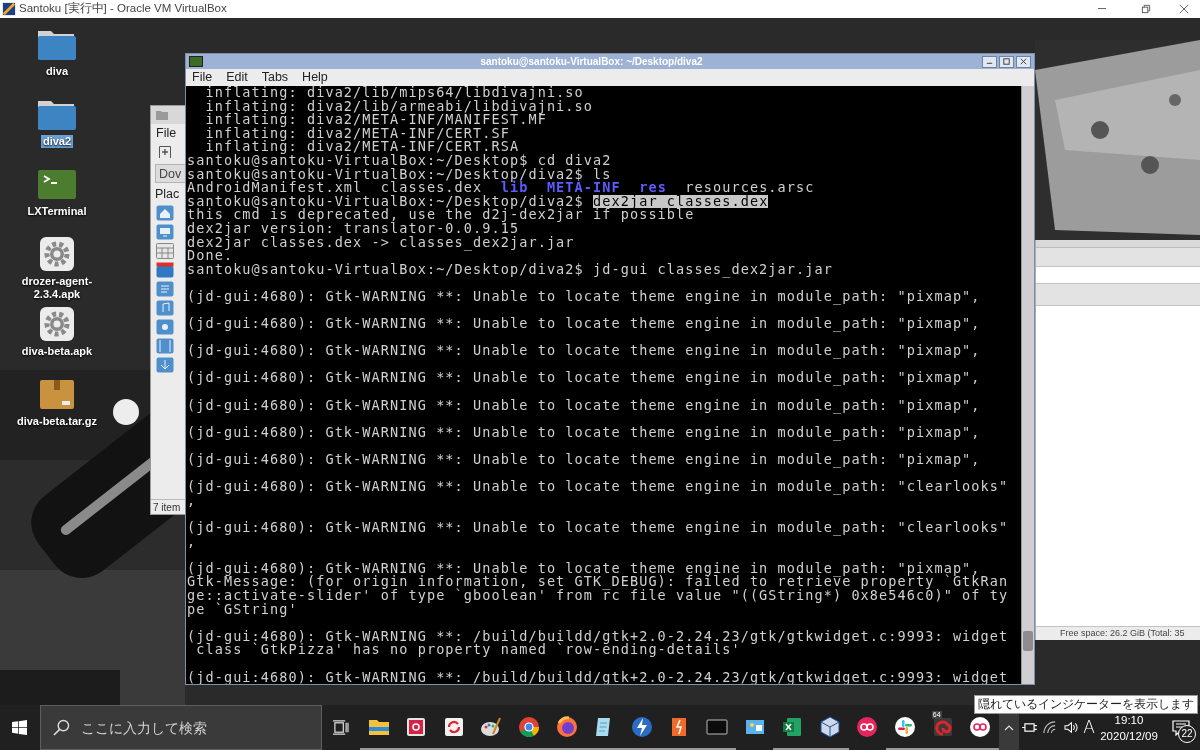  Describe the element at coordinates (165, 213) in the screenshot. I see `home-icon` at that location.